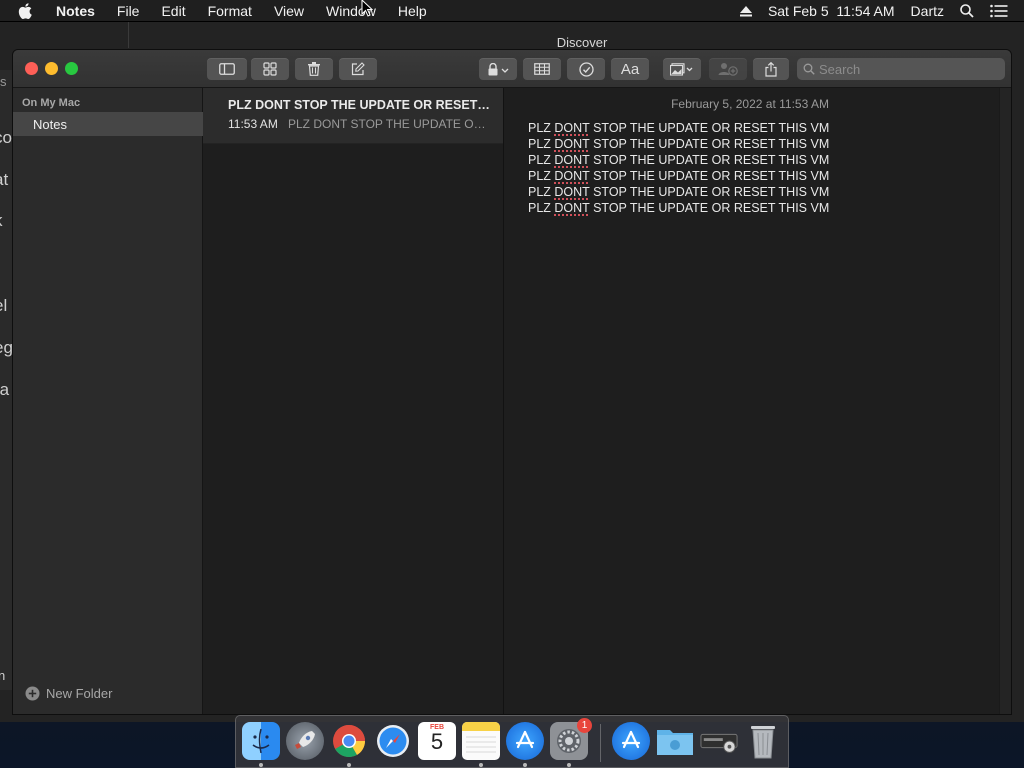  I want to click on note-date: February 5, 2022 at 11:53 AM, so click(750, 104).